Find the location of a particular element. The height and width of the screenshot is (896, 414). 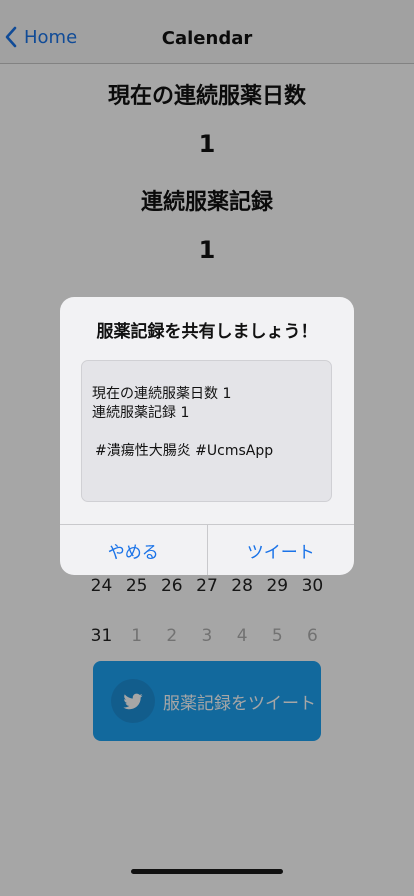

cancel-button: やめる is located at coordinates (133, 550).